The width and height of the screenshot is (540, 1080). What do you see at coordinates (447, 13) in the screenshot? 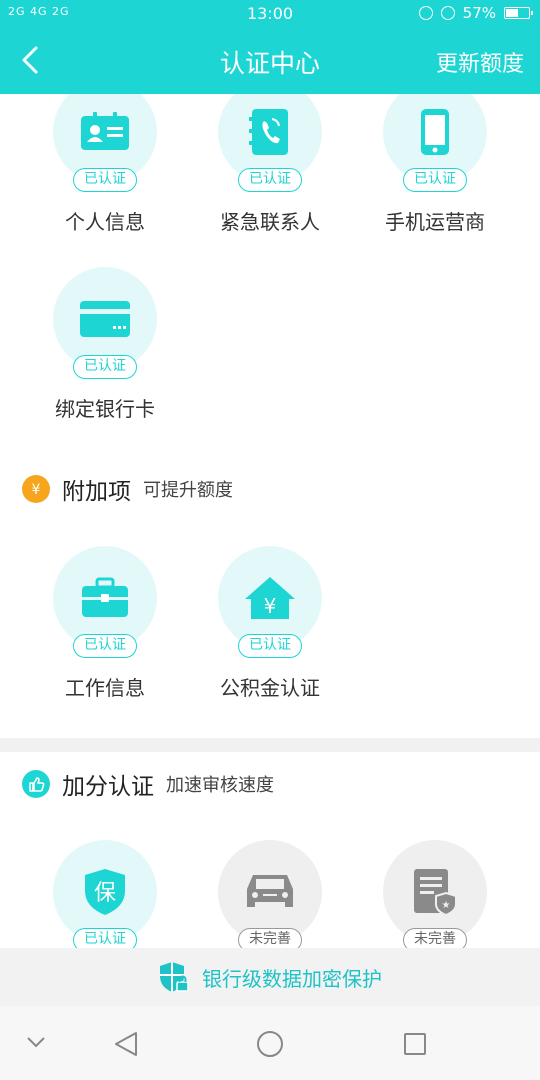
I see `rotation-lock-icon` at bounding box center [447, 13].